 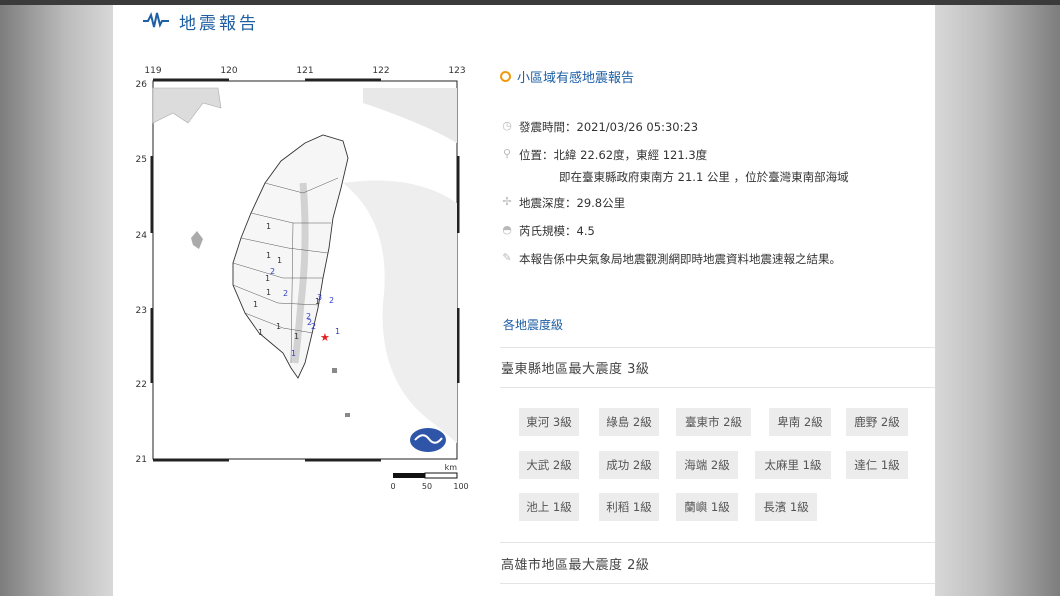 I want to click on lon-tick: 119, so click(x=152, y=71).